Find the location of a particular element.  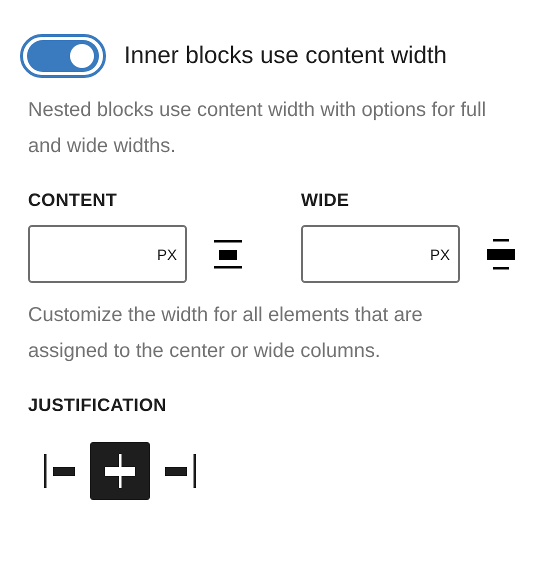

content-width-icon is located at coordinates (228, 254).